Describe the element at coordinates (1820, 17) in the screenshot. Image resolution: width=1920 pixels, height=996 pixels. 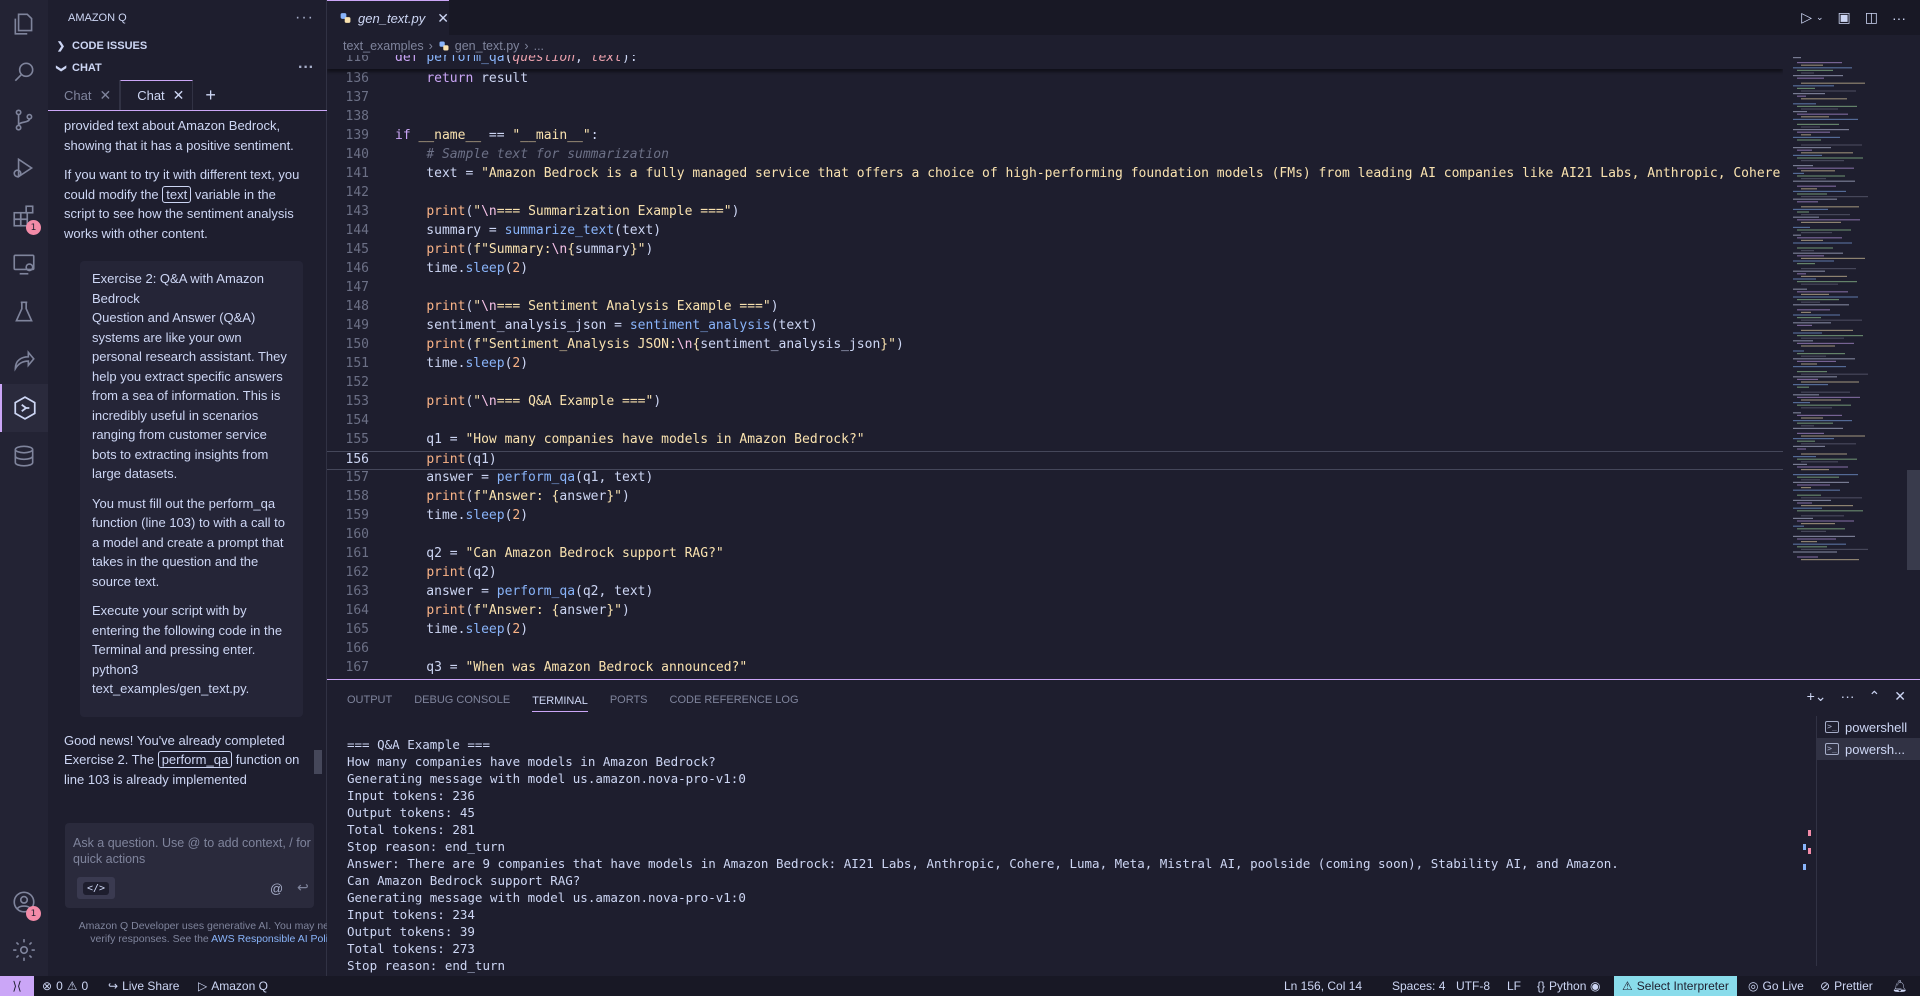
I see `chevron-down-icon: ⌄` at that location.